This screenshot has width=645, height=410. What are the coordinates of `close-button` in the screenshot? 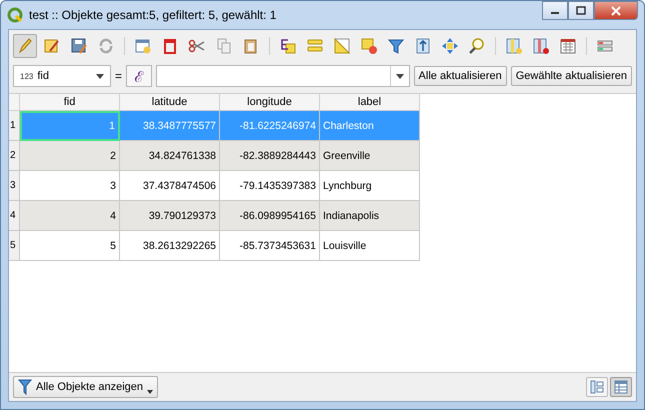 It's located at (616, 10).